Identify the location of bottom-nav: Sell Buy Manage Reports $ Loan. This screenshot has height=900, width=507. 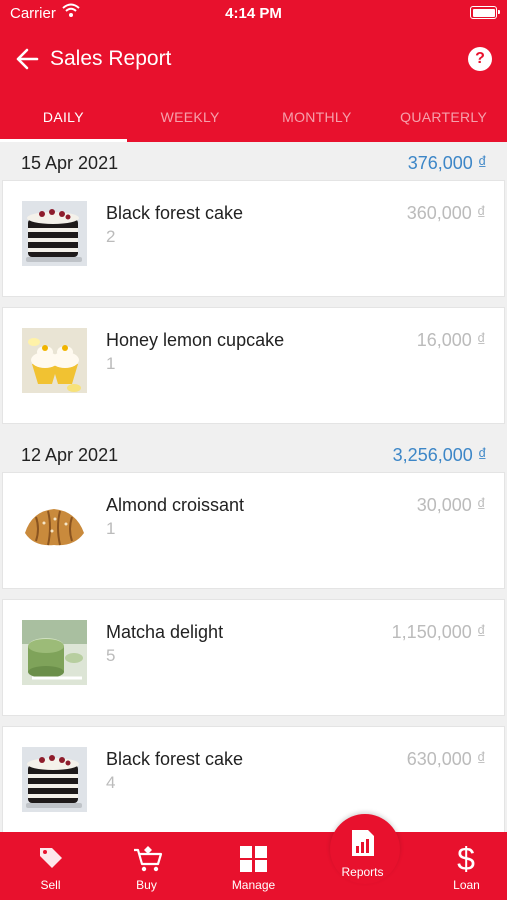
(253, 857).